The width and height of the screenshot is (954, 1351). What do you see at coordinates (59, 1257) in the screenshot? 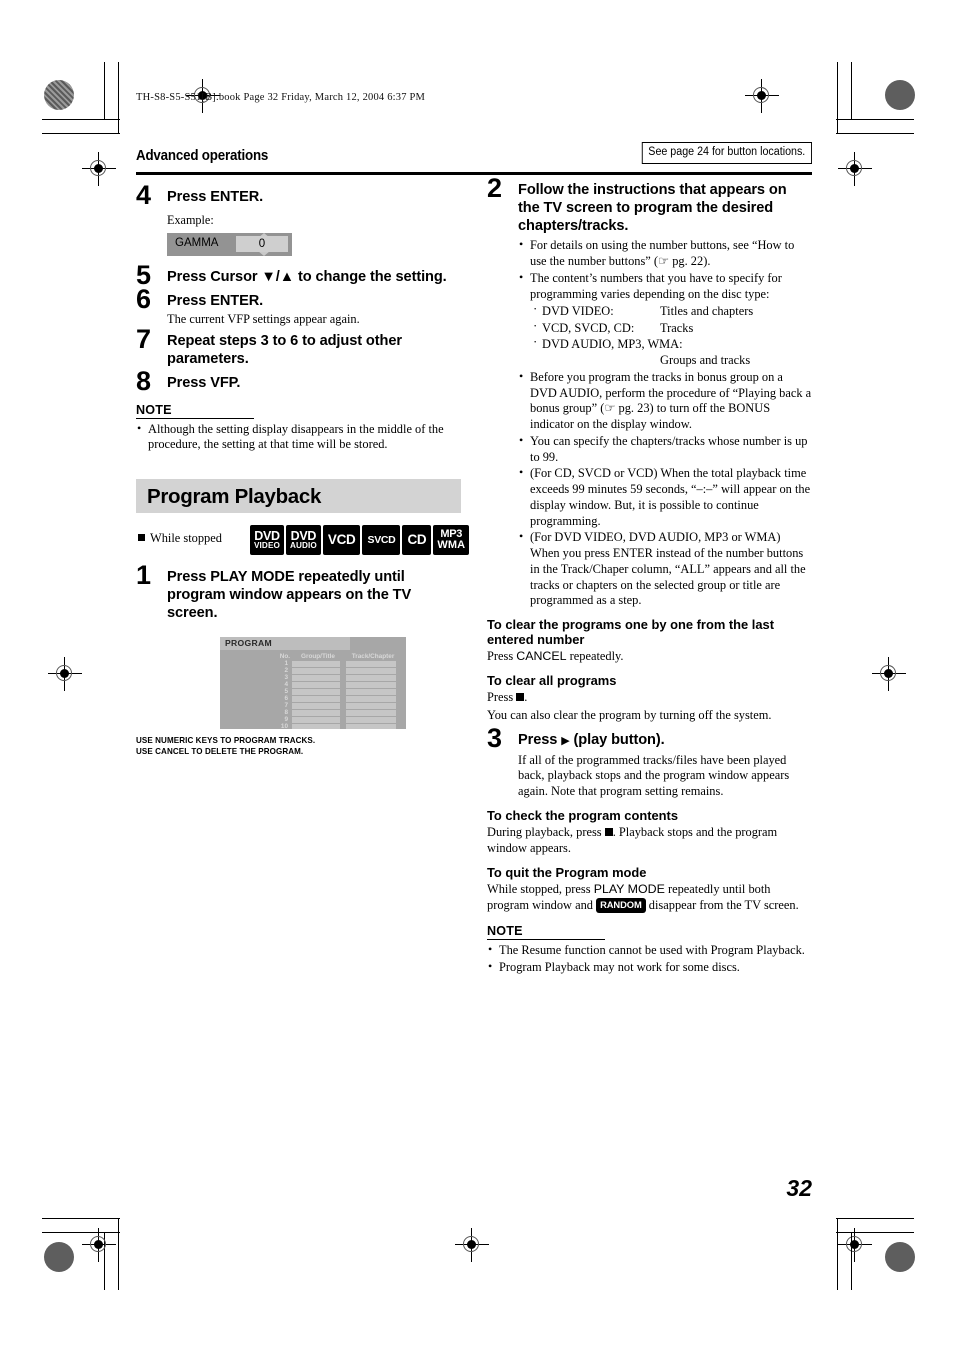
I see `color-registration-patch-bottom-left` at bounding box center [59, 1257].